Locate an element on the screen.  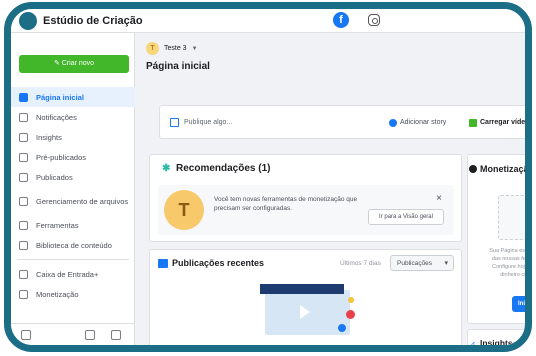
sidebar-item-label: Gerenciamento de arquivos is located at coordinates (82, 201).